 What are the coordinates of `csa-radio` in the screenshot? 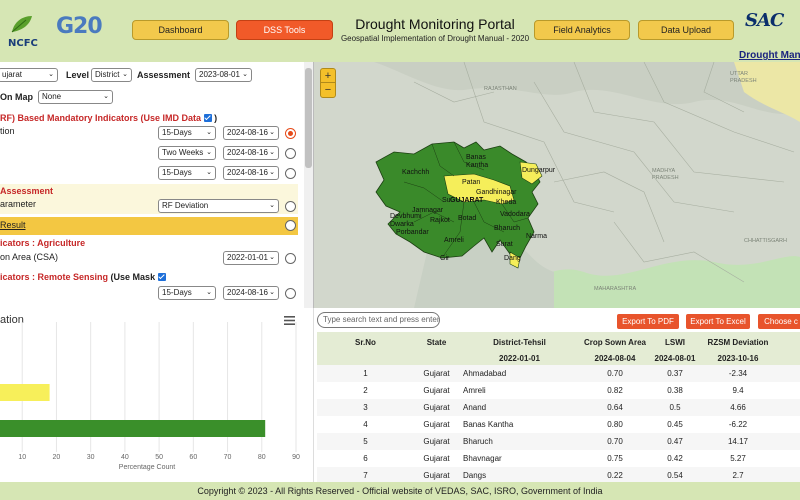 It's located at (290, 258).